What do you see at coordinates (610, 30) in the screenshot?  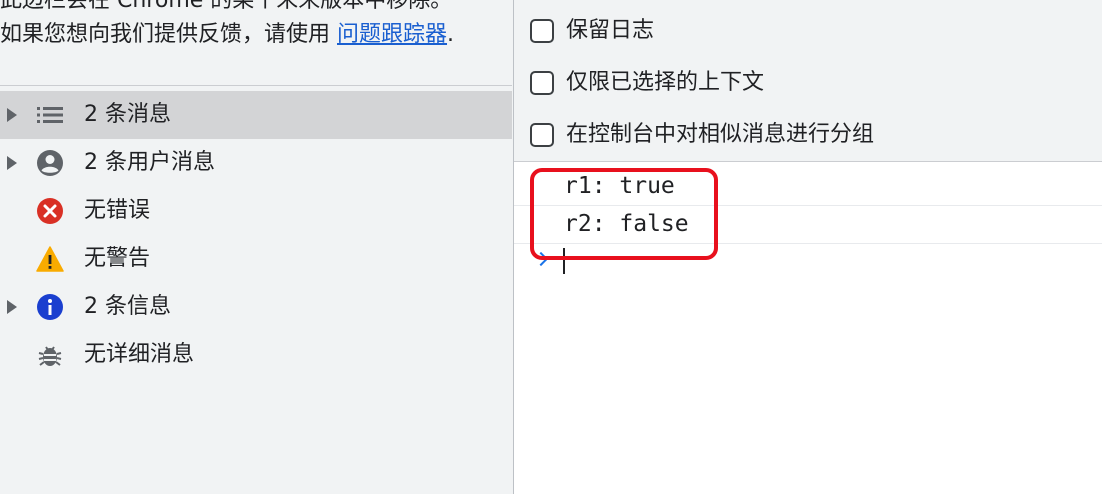 I see `preserve-log-label: 保留日志` at bounding box center [610, 30].